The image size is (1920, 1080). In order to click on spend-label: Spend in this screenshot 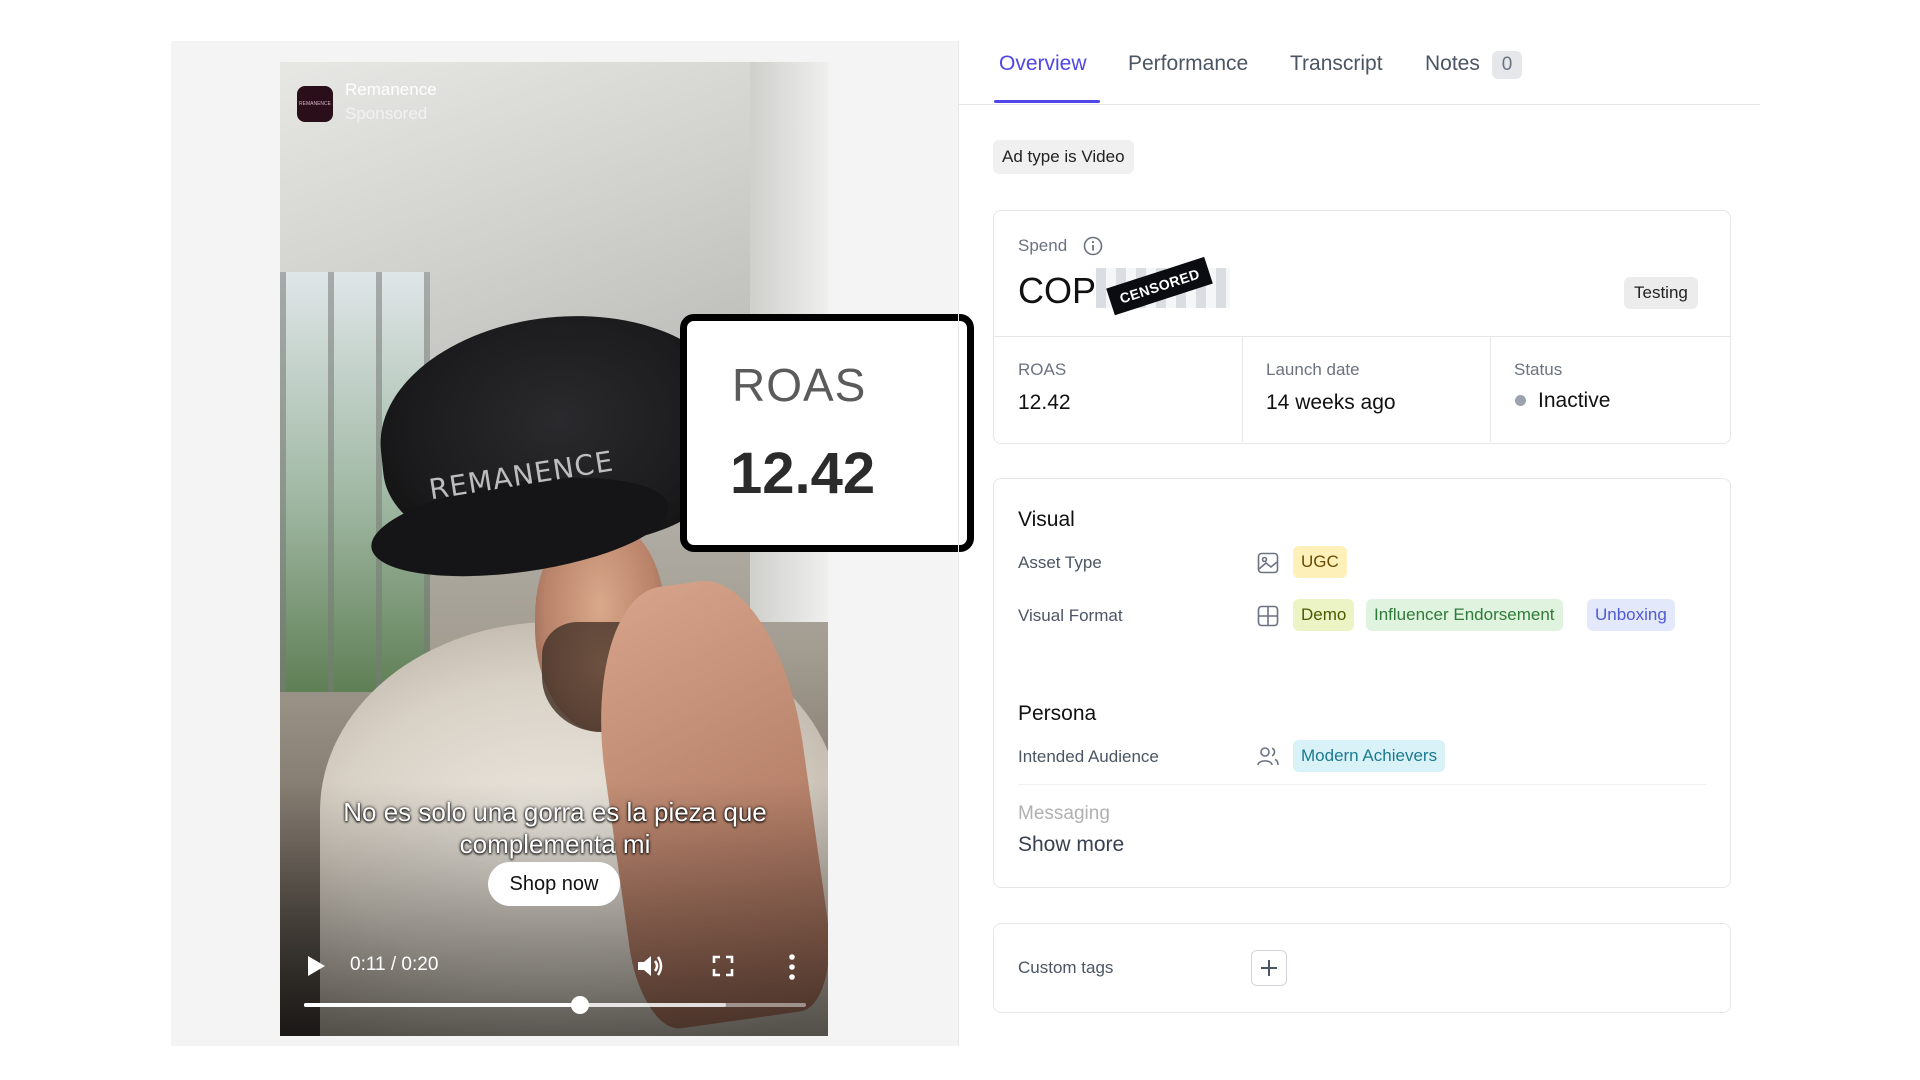, I will do `click(1043, 245)`.